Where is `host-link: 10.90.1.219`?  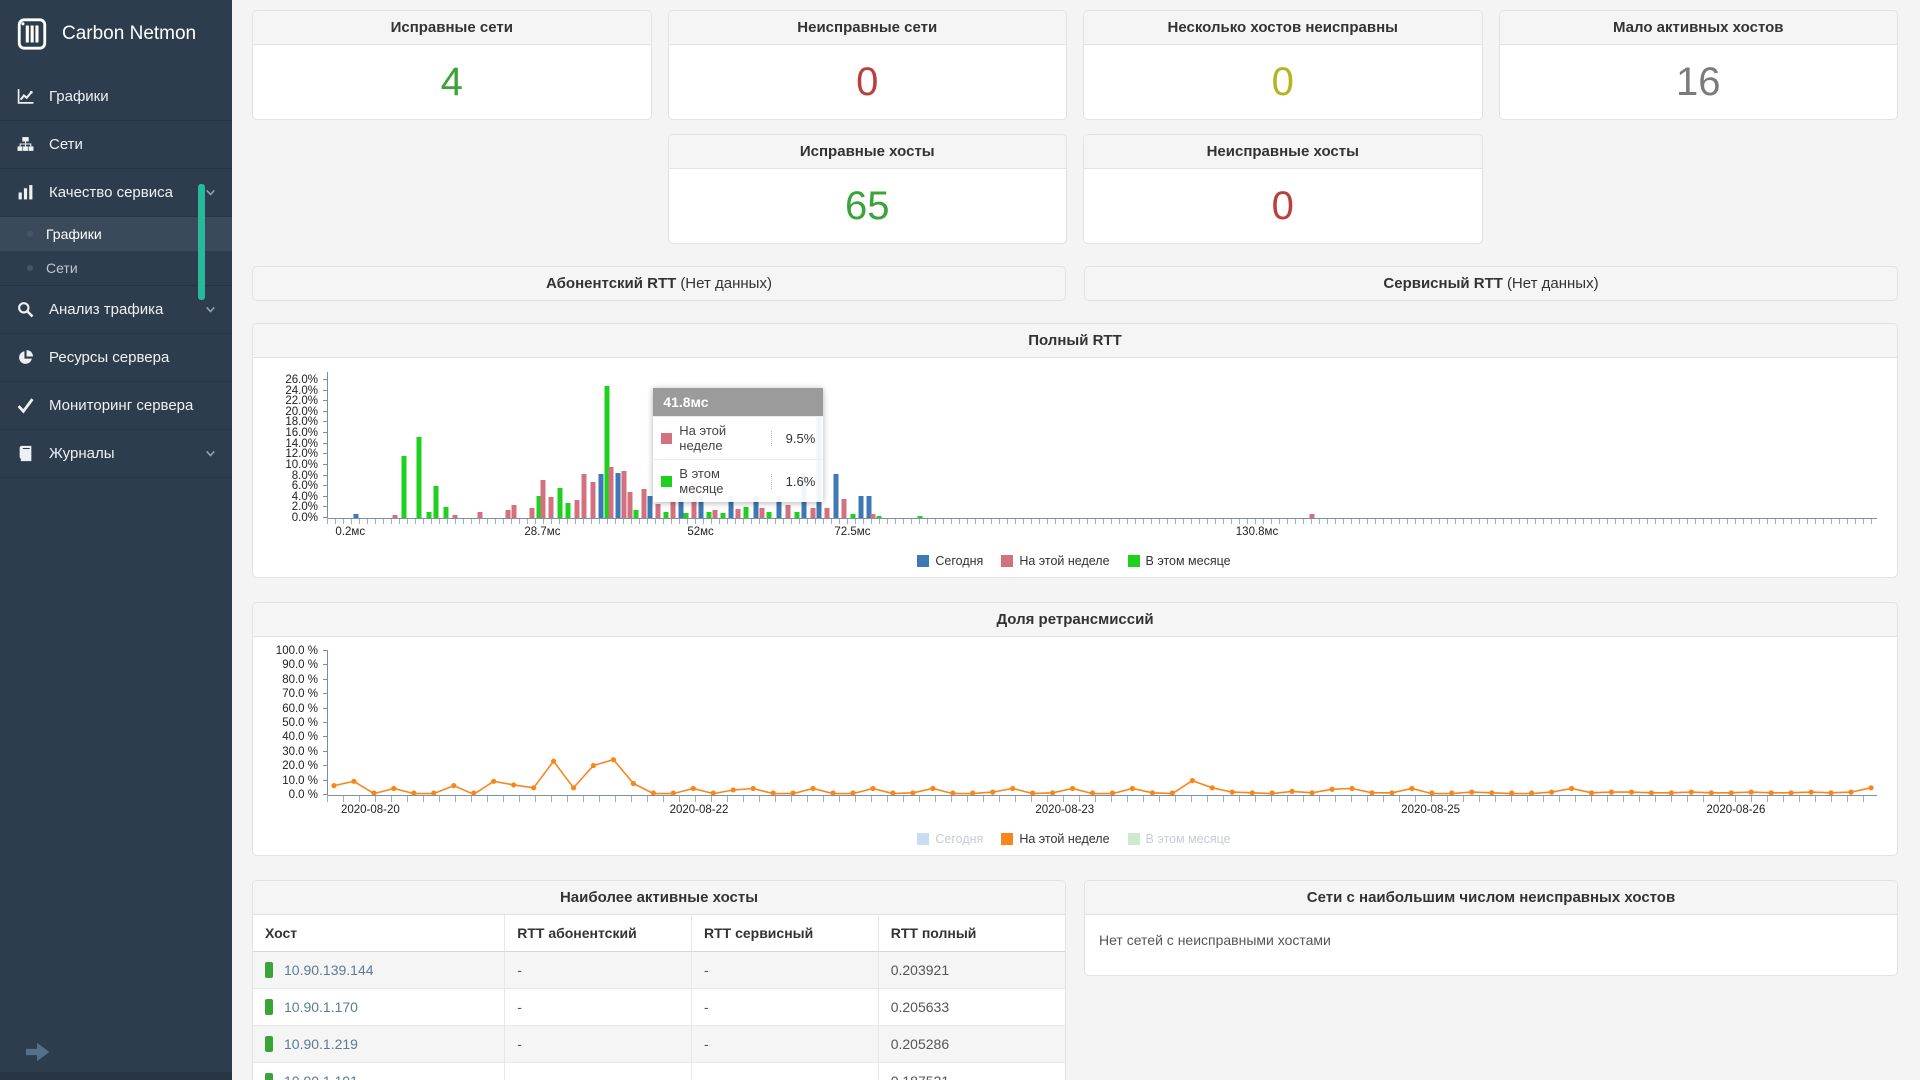
host-link: 10.90.1.219 is located at coordinates (321, 1044).